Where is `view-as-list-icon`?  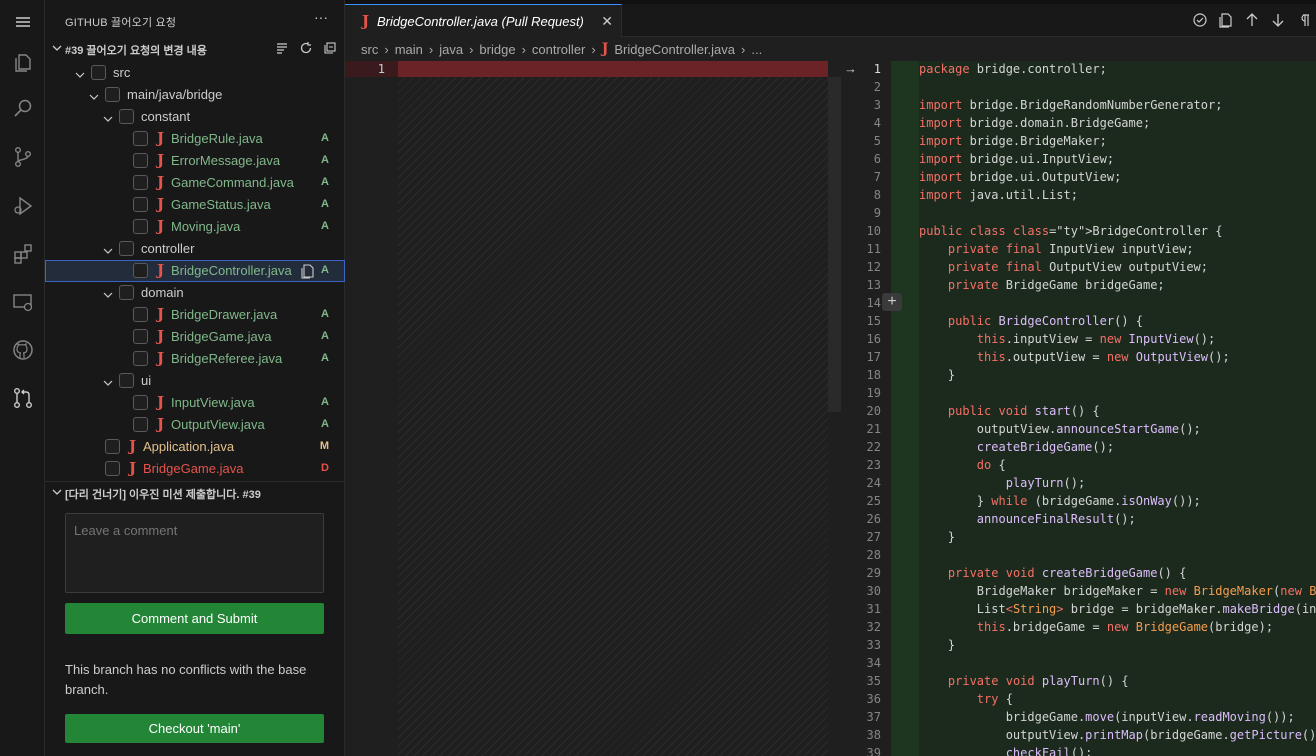 view-as-list-icon is located at coordinates (282, 48).